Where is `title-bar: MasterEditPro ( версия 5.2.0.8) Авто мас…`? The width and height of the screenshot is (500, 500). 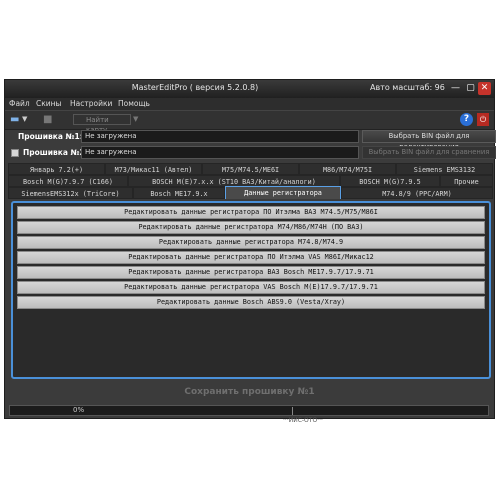
title-bar: MasterEditPro ( версия 5.2.0.8) Авто мас… is located at coordinates (249, 89).